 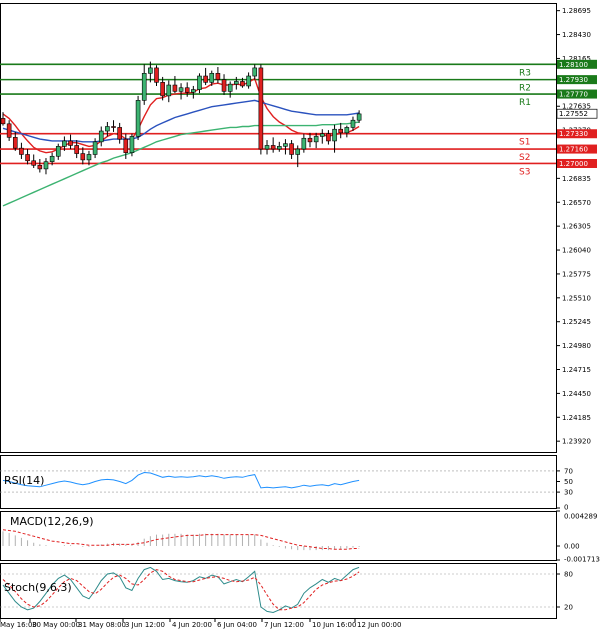 I want to click on price-tick-label: 1.28430, so click(x=576, y=35).